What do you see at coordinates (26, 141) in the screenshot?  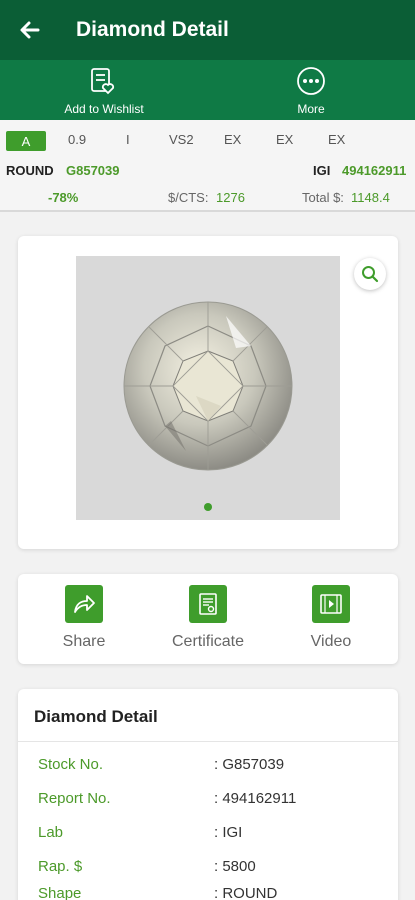 I see `grade-badge: A` at bounding box center [26, 141].